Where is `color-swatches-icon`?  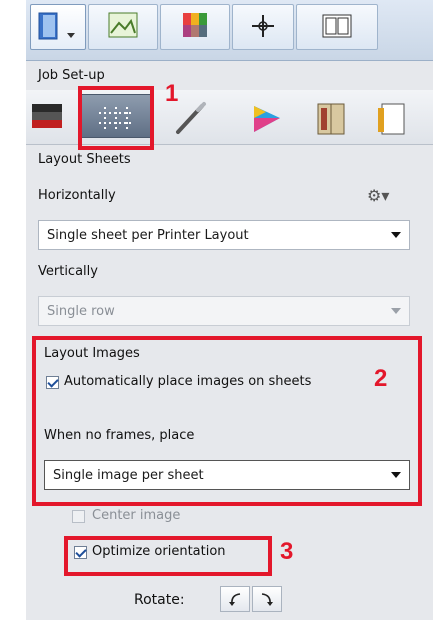
color-swatches-icon is located at coordinates (195, 25).